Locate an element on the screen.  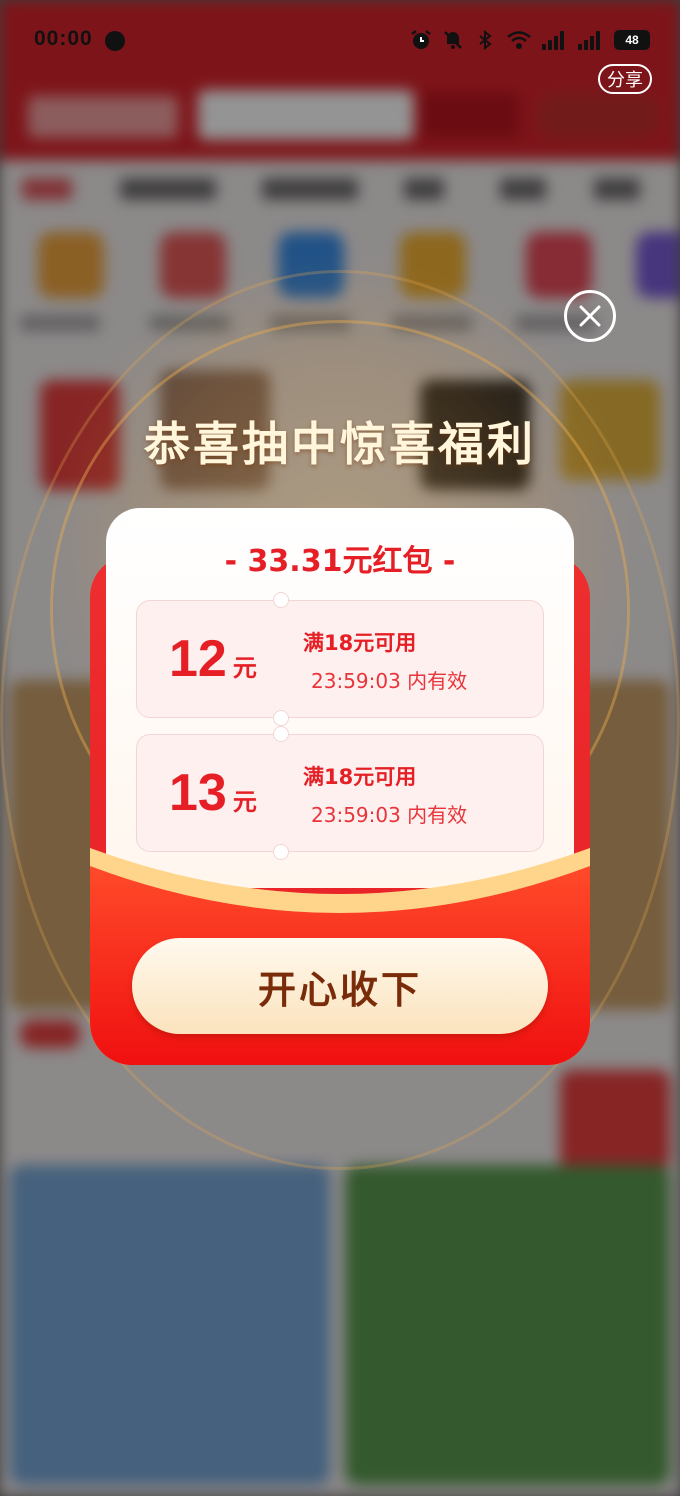
status-icons: 48 is located at coordinates (530, 40).